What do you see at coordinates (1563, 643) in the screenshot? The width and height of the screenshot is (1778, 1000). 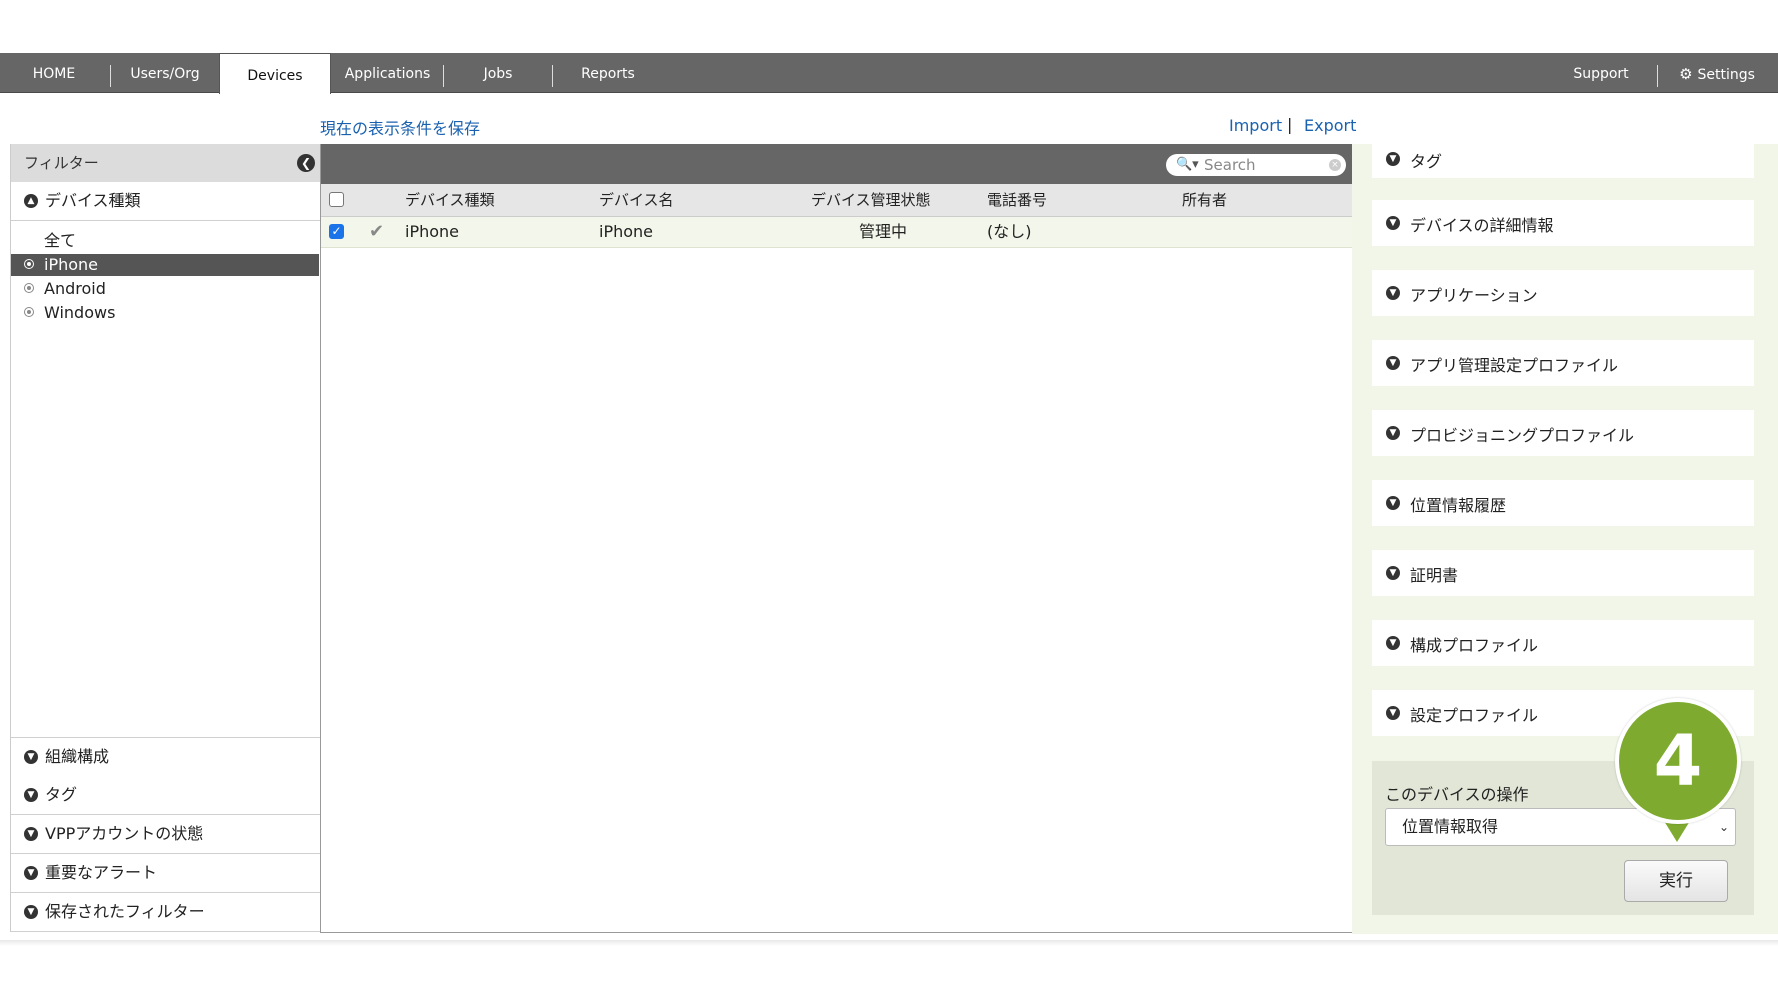 I see `detail-section-config-profile: ▼ 構成プロファイル` at bounding box center [1563, 643].